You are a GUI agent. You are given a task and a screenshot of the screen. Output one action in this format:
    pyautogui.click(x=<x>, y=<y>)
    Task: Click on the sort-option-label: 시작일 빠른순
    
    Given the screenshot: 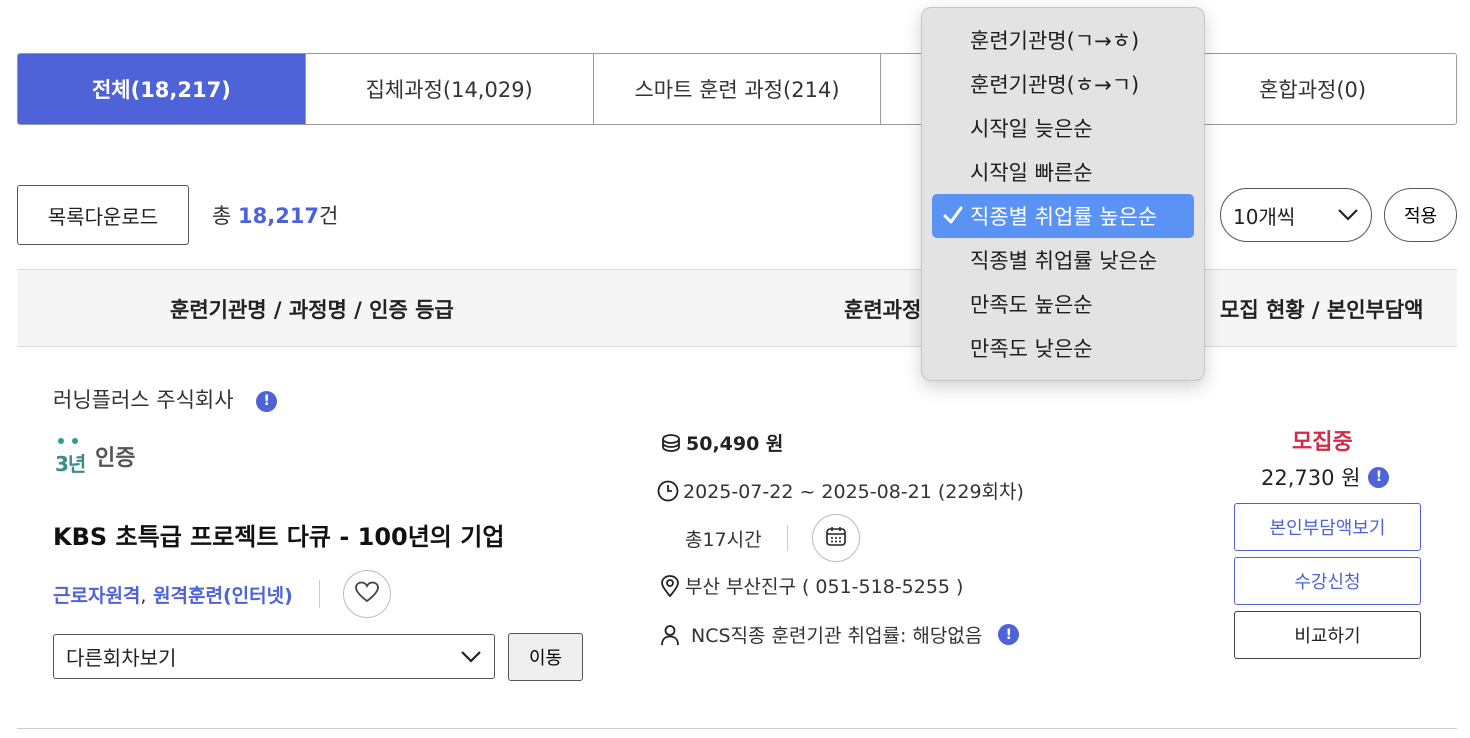 What is the action you would take?
    pyautogui.click(x=1031, y=173)
    